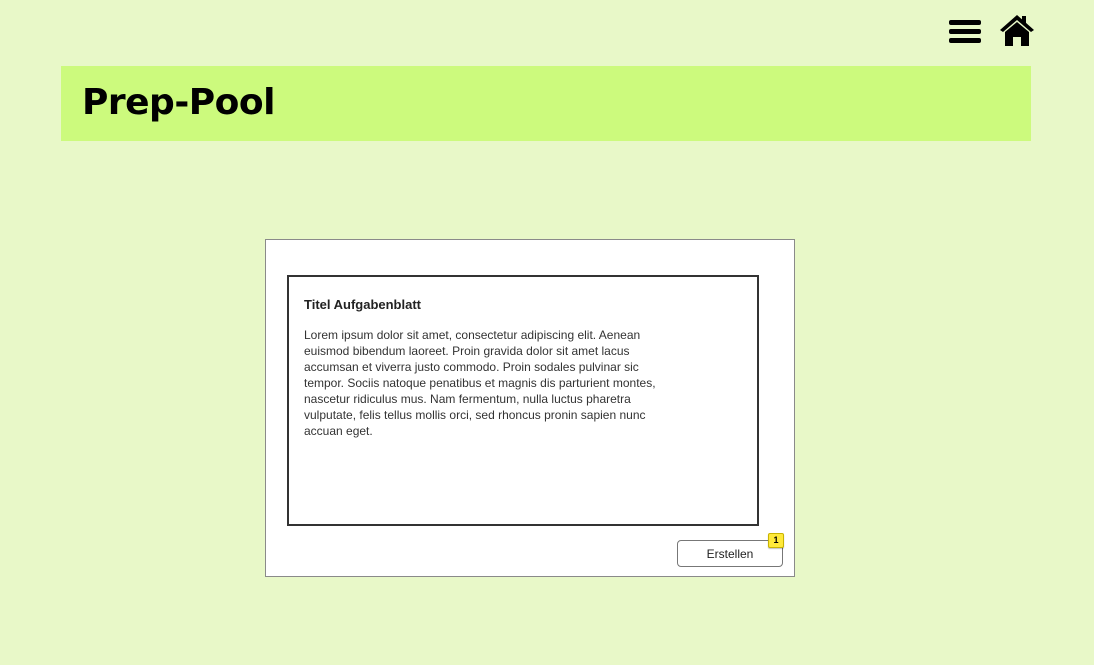 Image resolution: width=1094 pixels, height=665 pixels. I want to click on home-icon, so click(1017, 32).